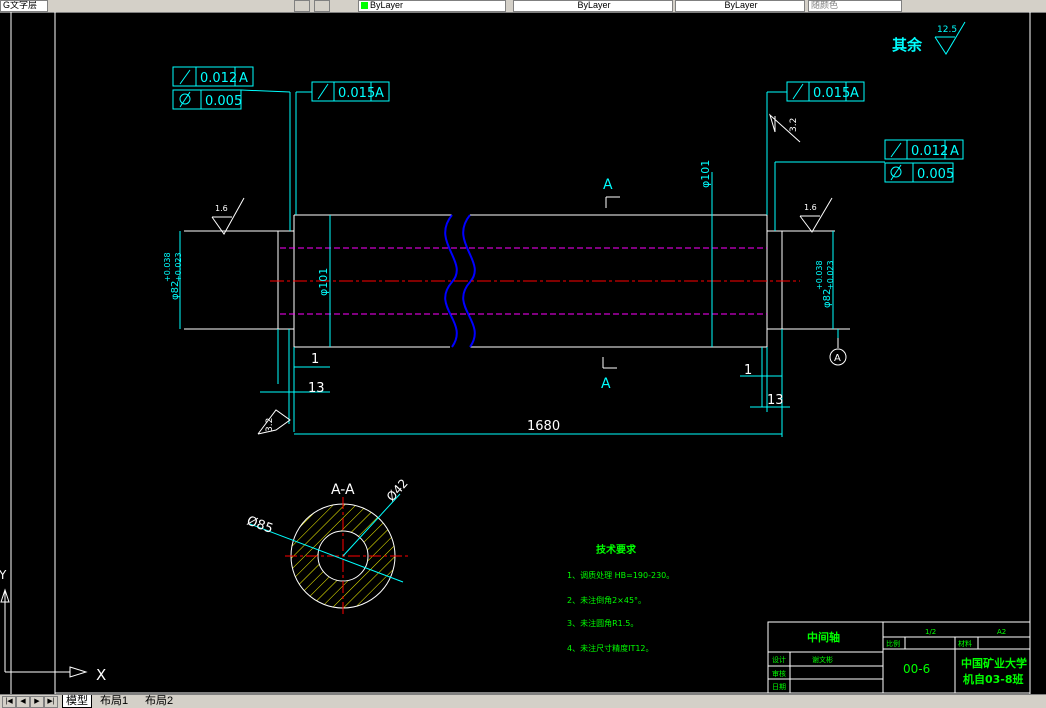  Describe the element at coordinates (523, 701) in the screenshot. I see `layout-tab-bar: |◀ ◀ ▶ ▶| 模型 布局1 布局2` at that location.